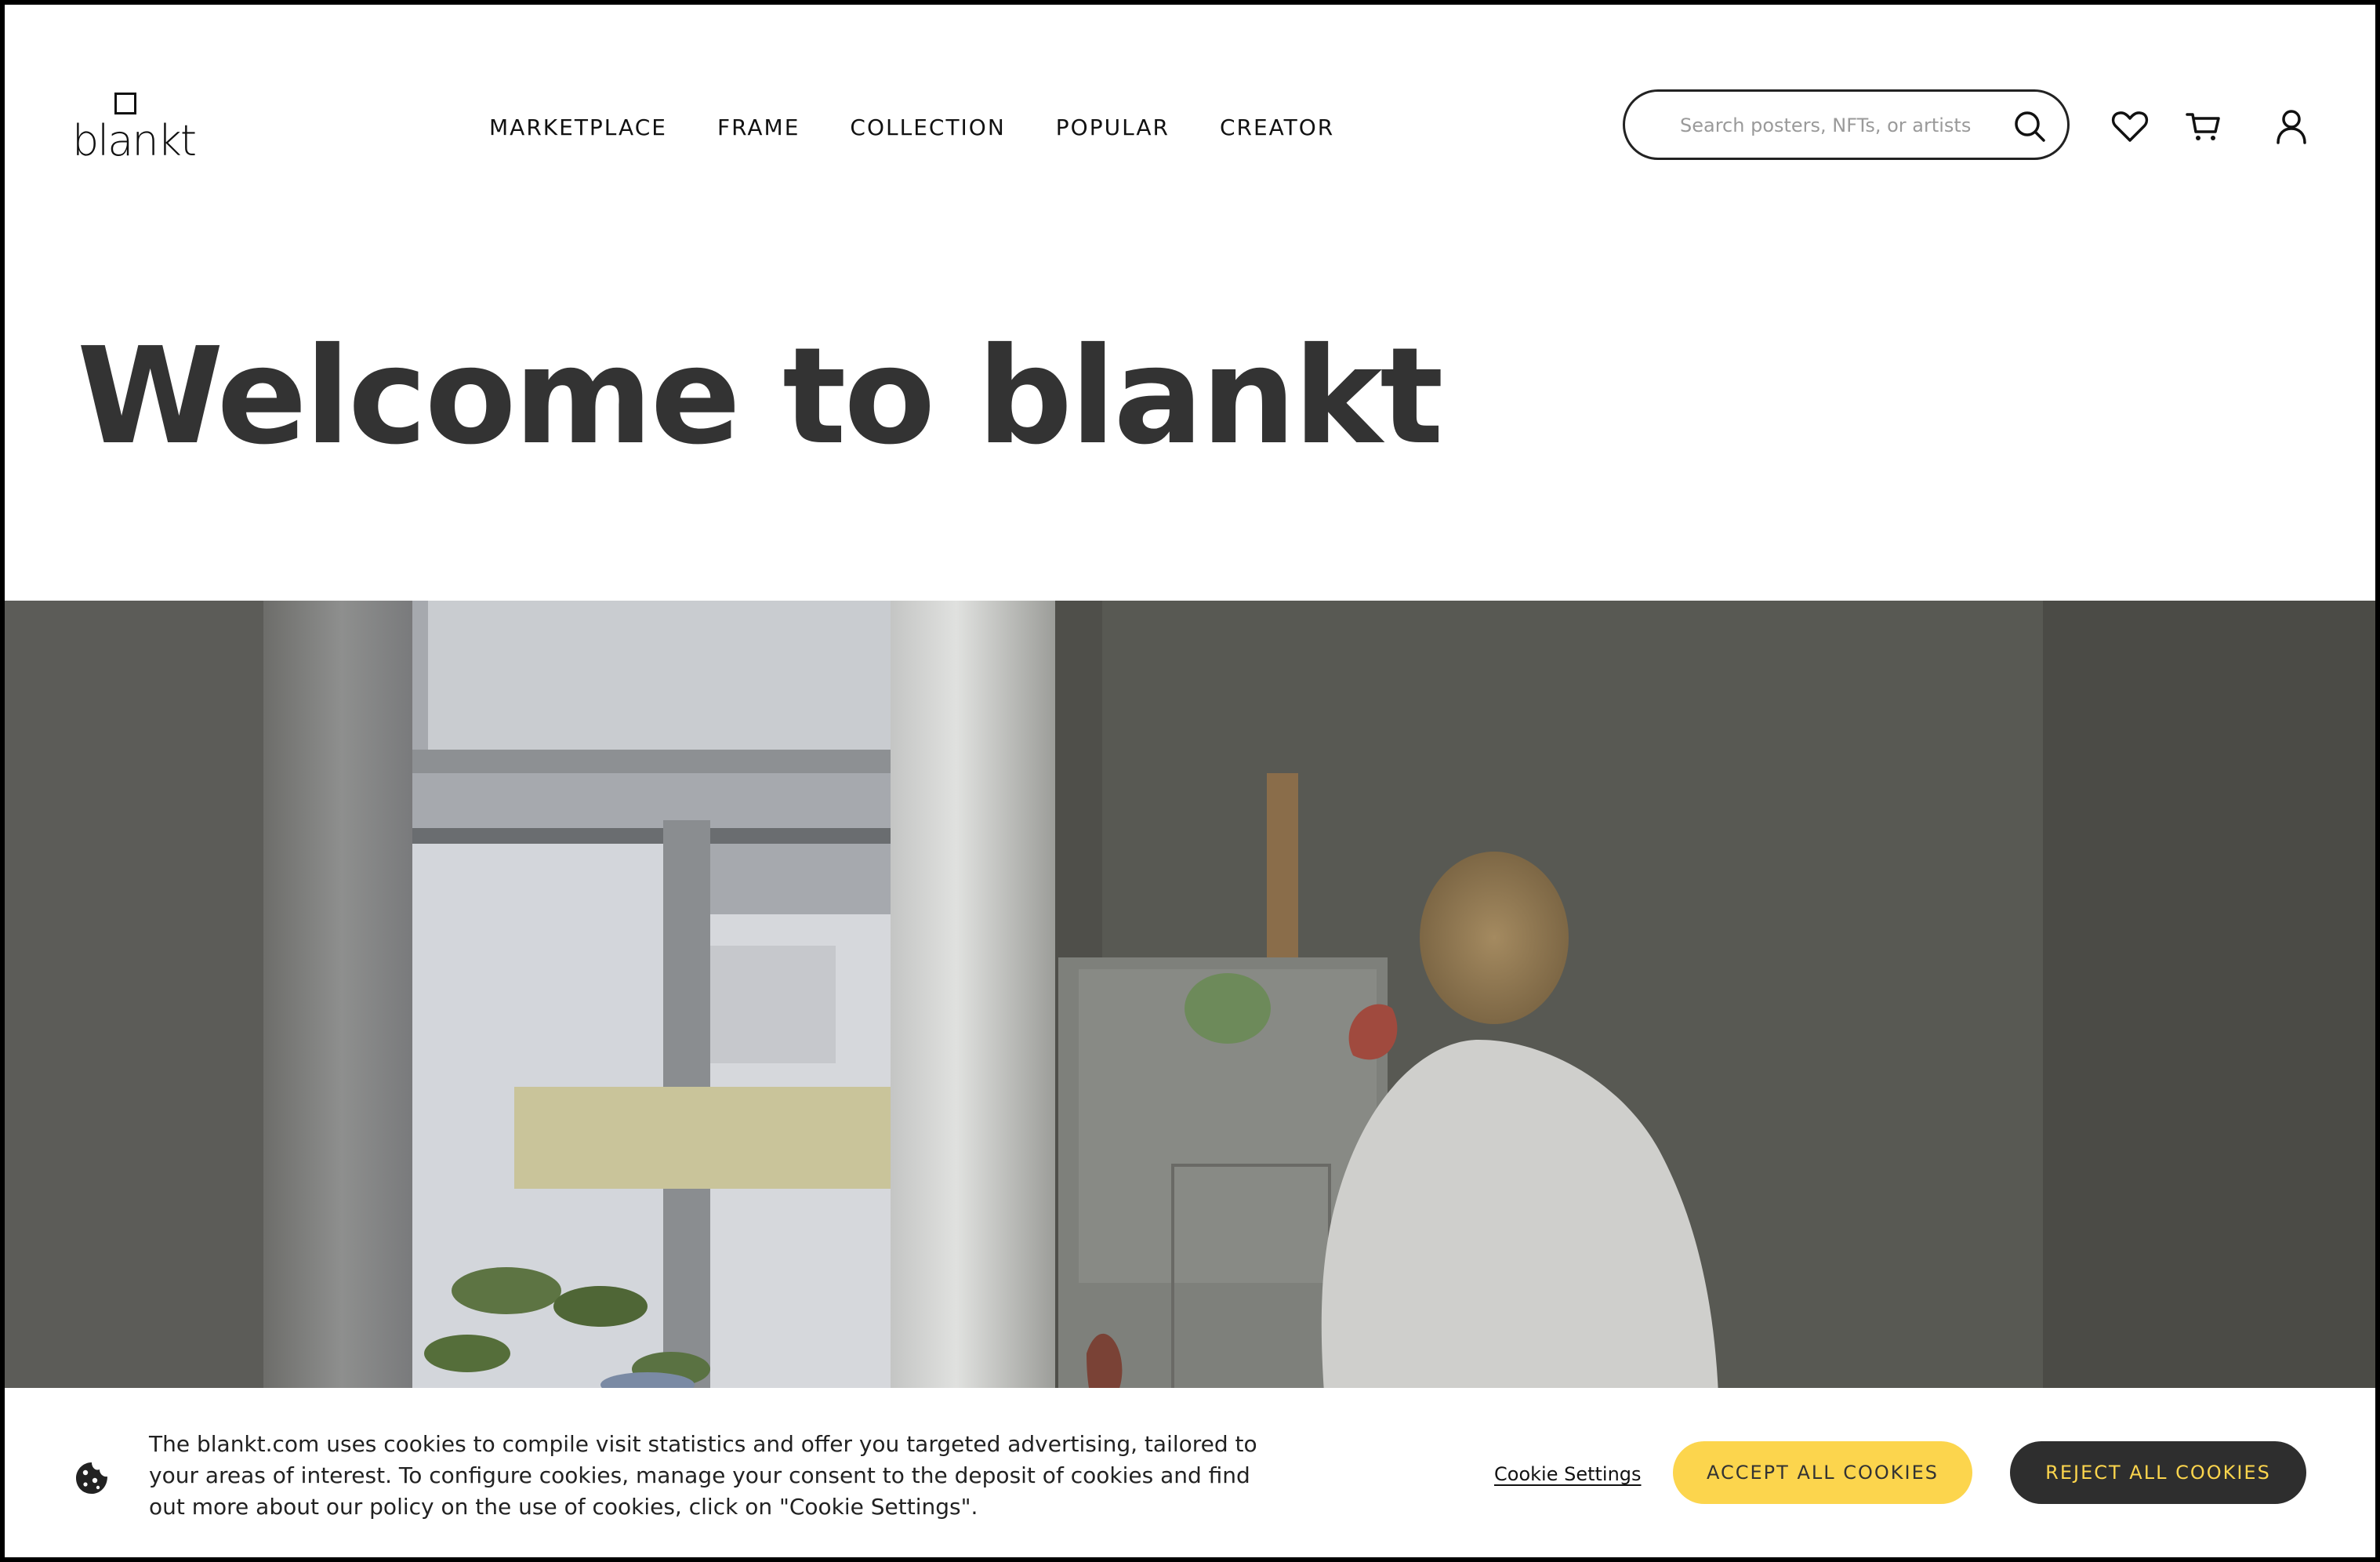 The width and height of the screenshot is (2380, 1562). What do you see at coordinates (2029, 126) in the screenshot?
I see `search-icon` at bounding box center [2029, 126].